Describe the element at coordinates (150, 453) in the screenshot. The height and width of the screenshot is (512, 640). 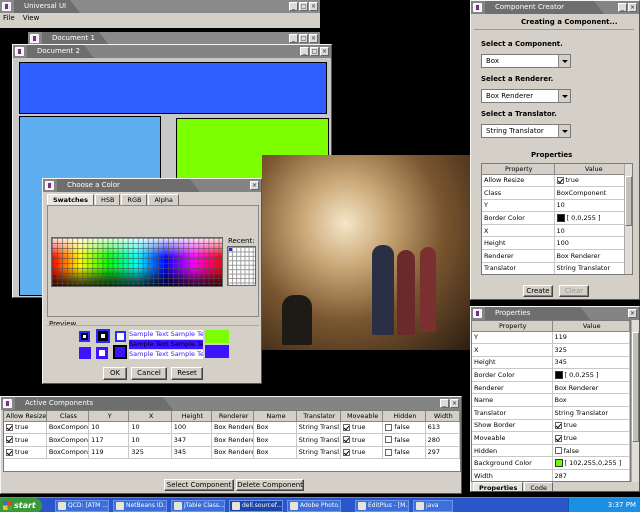
I see `table-cell: 325` at that location.